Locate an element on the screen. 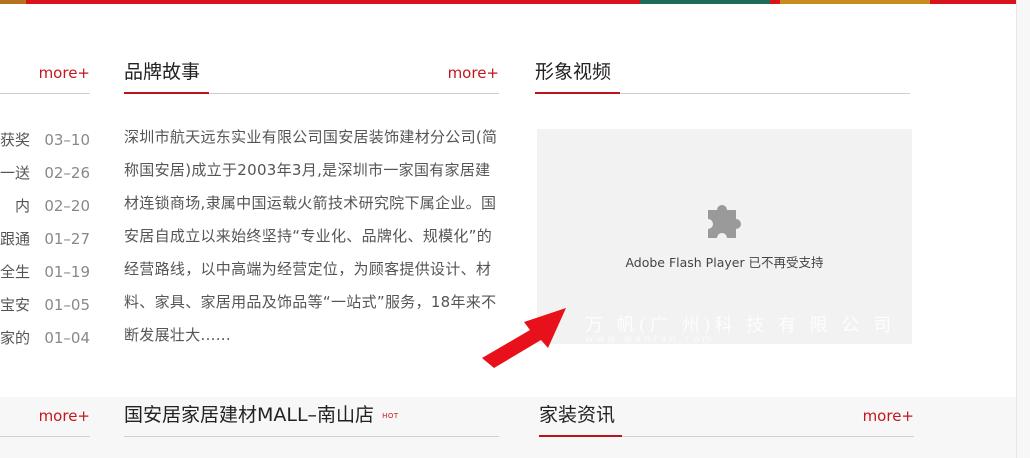 The height and width of the screenshot is (458, 1030). page-edge is located at coordinates (1023, 229).